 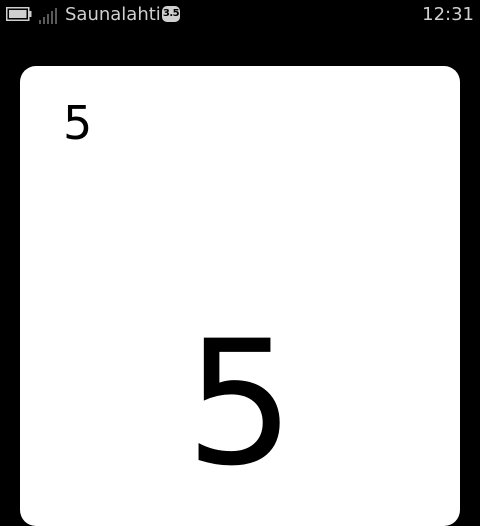 I want to click on clock: 12:31, so click(x=448, y=14).